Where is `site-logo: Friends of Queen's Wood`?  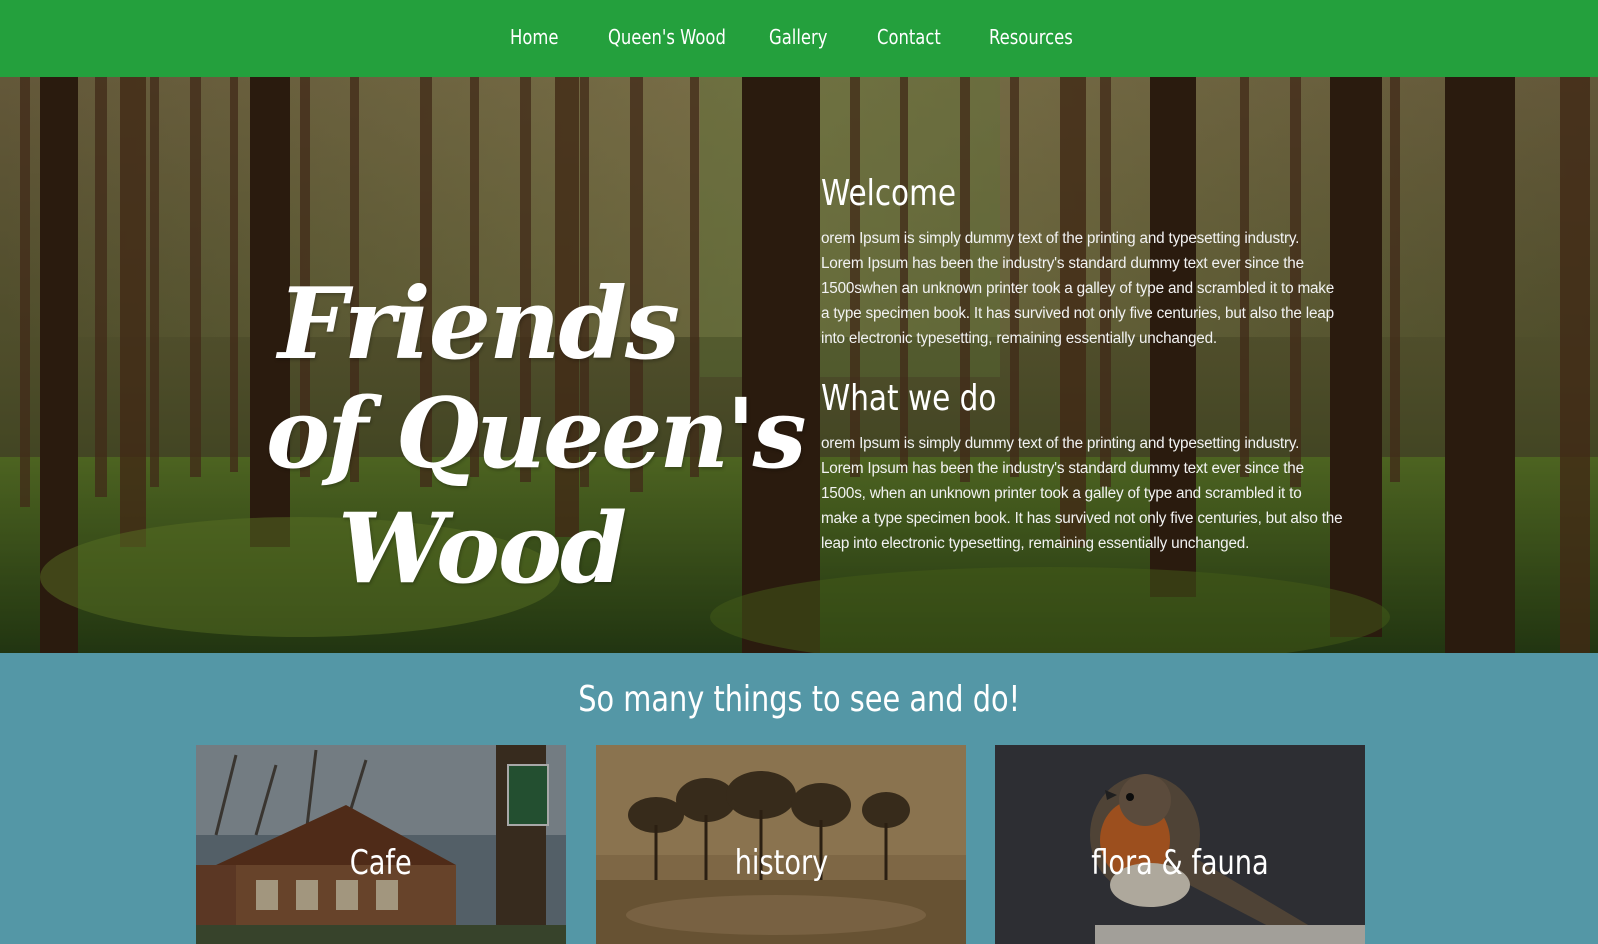 site-logo: Friends of Queen's Wood is located at coordinates (536, 447).